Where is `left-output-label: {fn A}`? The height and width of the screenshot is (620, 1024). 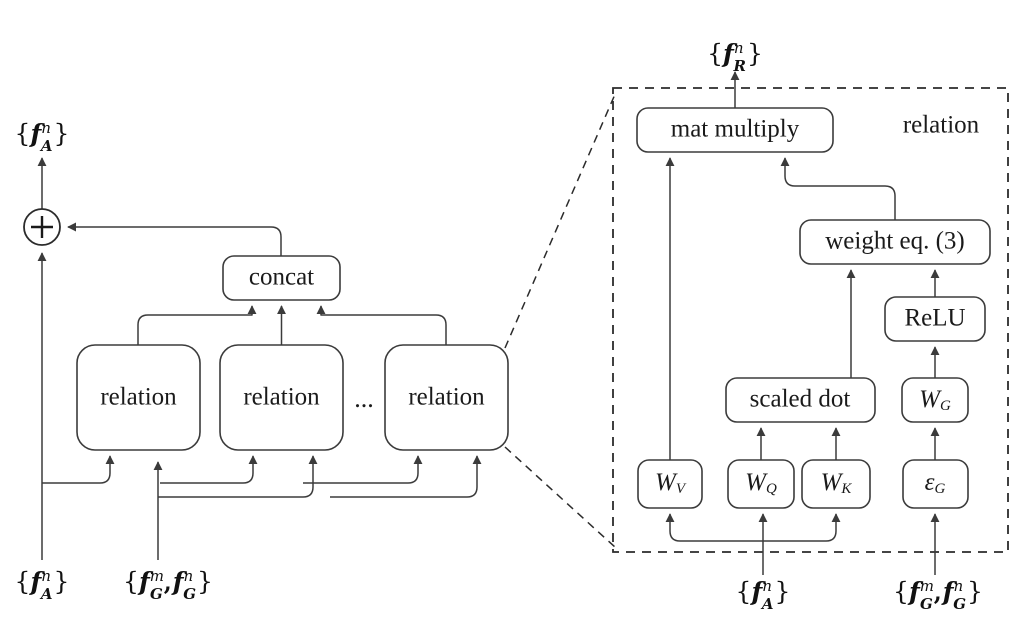 left-output-label: {fn A} is located at coordinates (42, 137).